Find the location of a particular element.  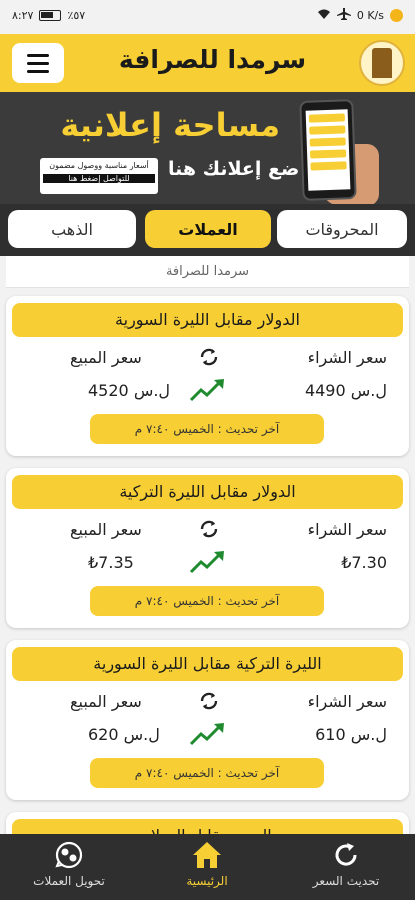

tabs-bar: المحروقات العملات الذهب is located at coordinates (207, 230).